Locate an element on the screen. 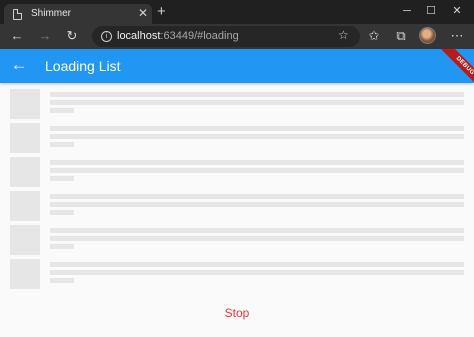 Image resolution: width=474 pixels, height=337 pixels. url-host: localhost is located at coordinates (139, 36).